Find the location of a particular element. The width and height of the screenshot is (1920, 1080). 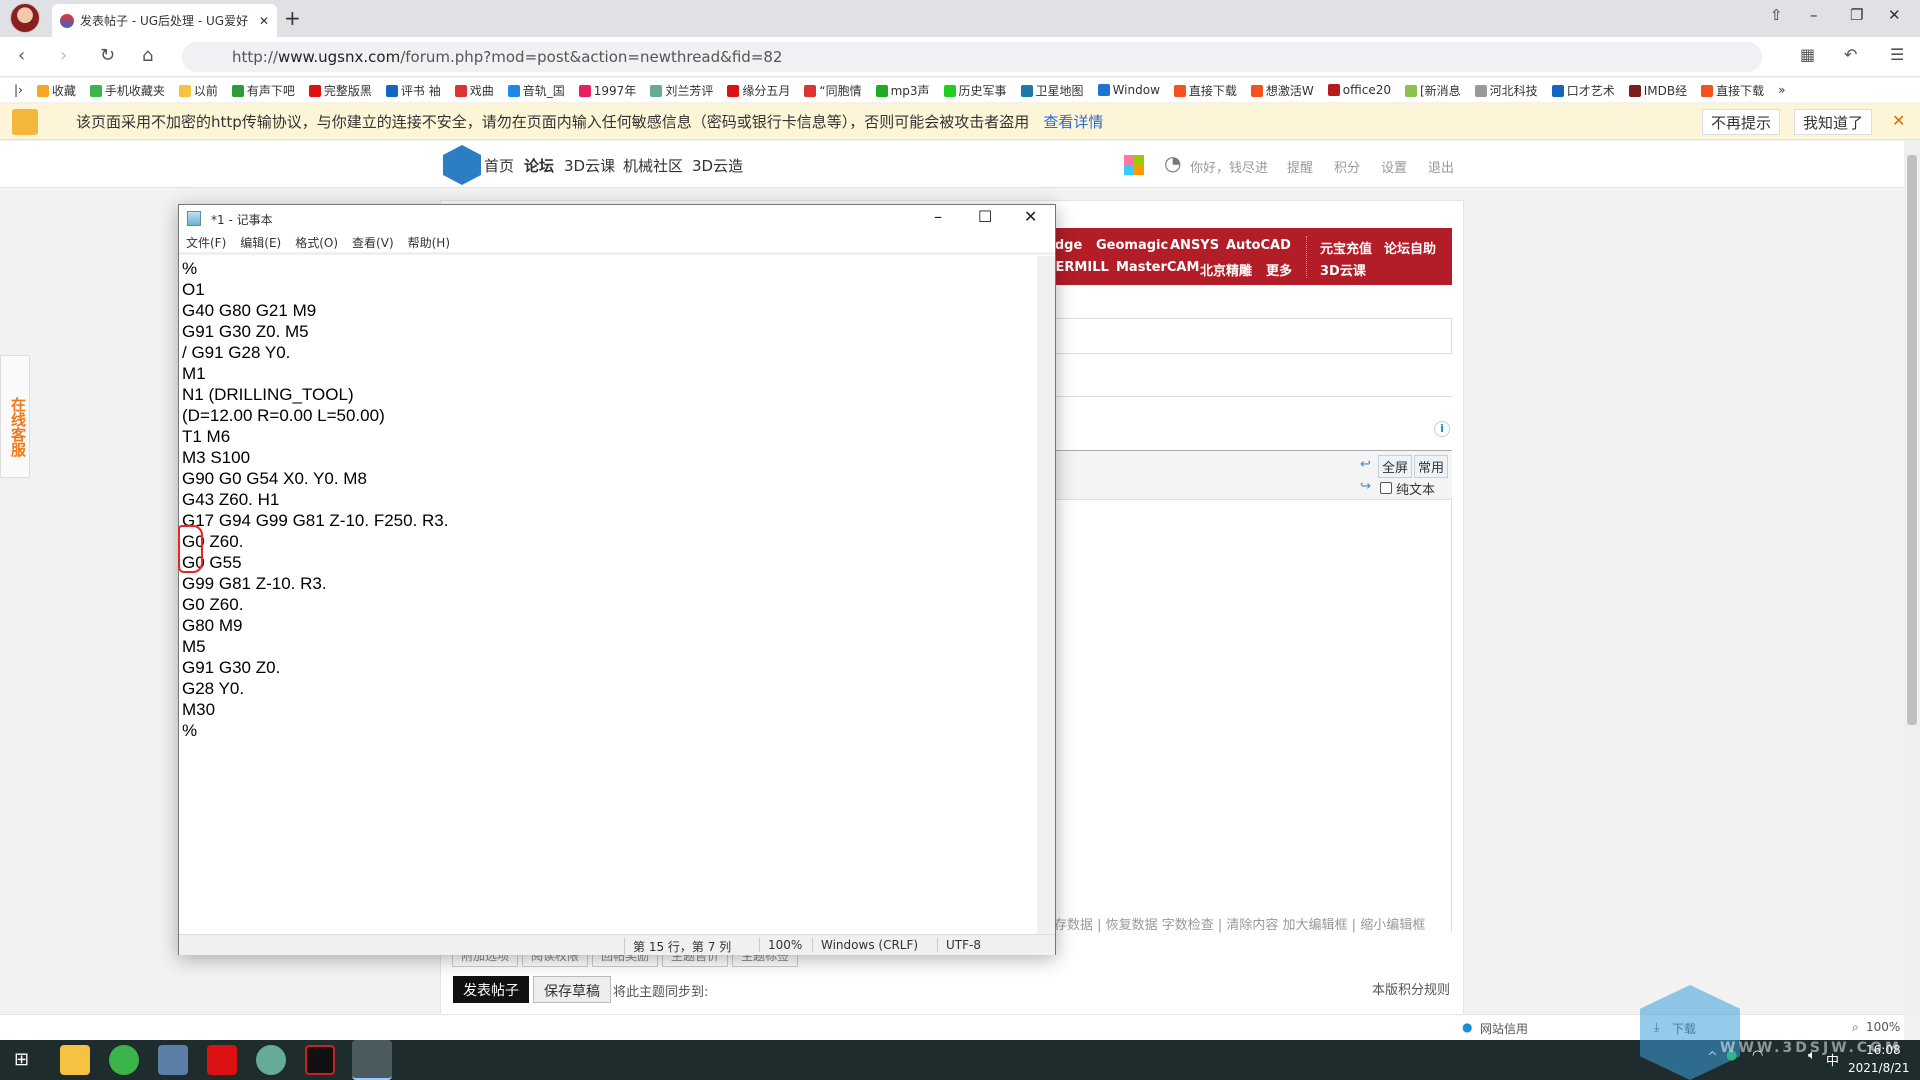

menu-format: 格式(O) is located at coordinates (316, 242).